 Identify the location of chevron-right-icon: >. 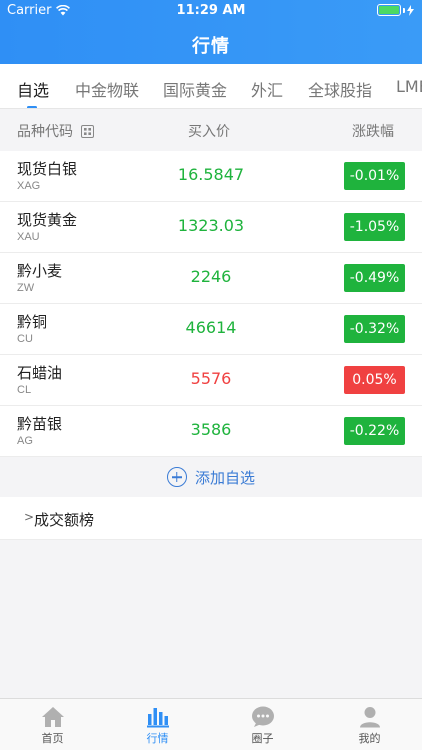
(29, 517).